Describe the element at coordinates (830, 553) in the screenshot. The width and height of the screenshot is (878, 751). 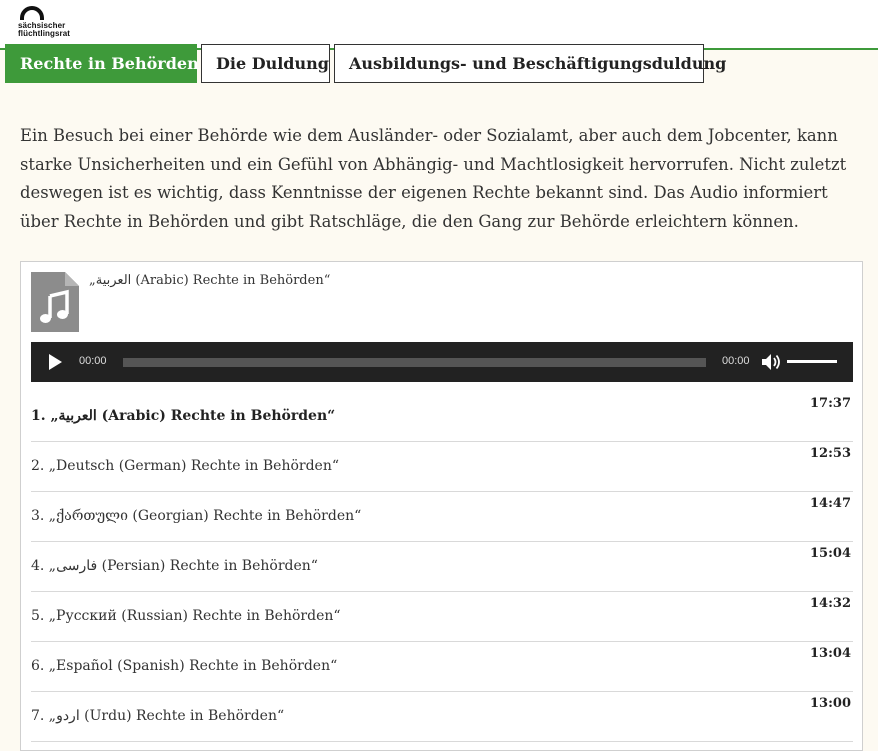
I see `track-length: 15:04` at that location.